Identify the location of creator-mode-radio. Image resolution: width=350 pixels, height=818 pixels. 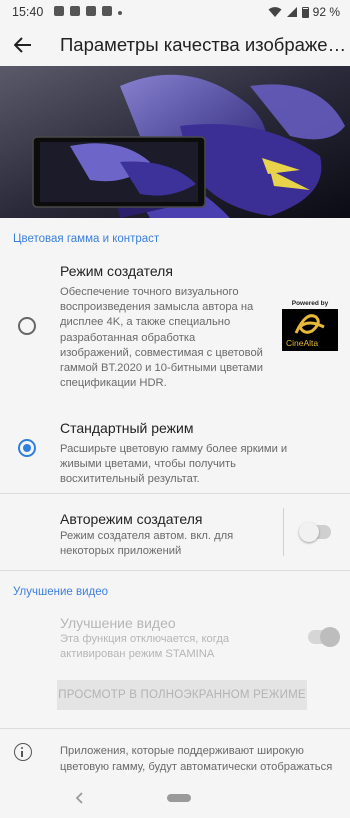
(27, 326).